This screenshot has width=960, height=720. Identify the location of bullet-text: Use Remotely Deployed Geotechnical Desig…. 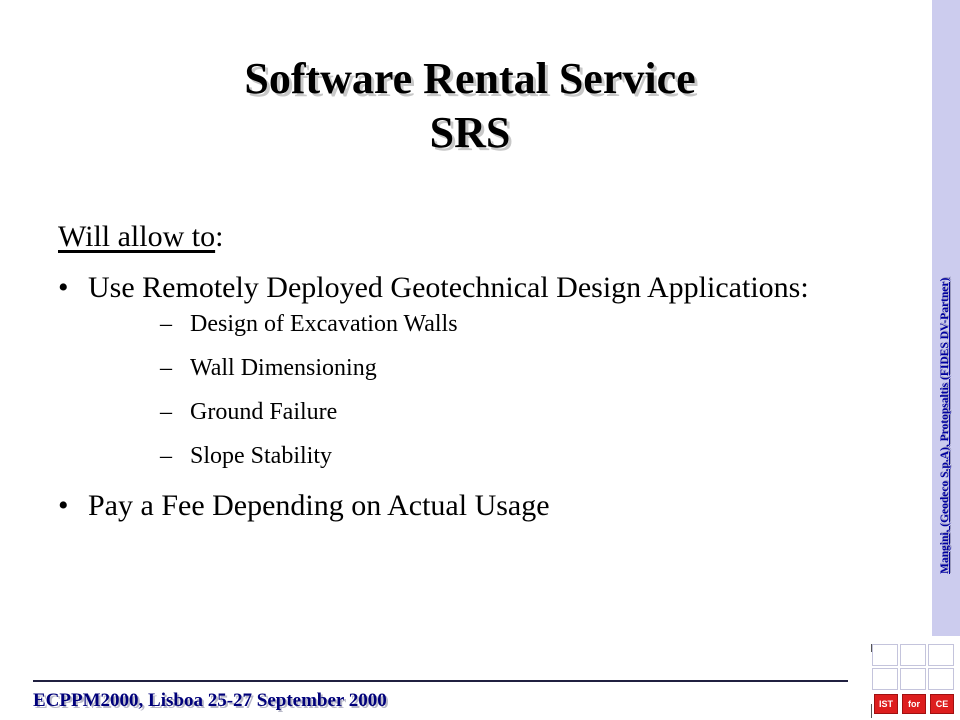
(448, 287).